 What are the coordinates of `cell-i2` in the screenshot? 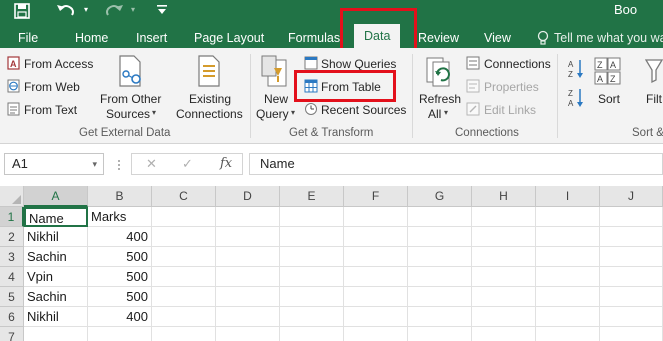 It's located at (568, 237).